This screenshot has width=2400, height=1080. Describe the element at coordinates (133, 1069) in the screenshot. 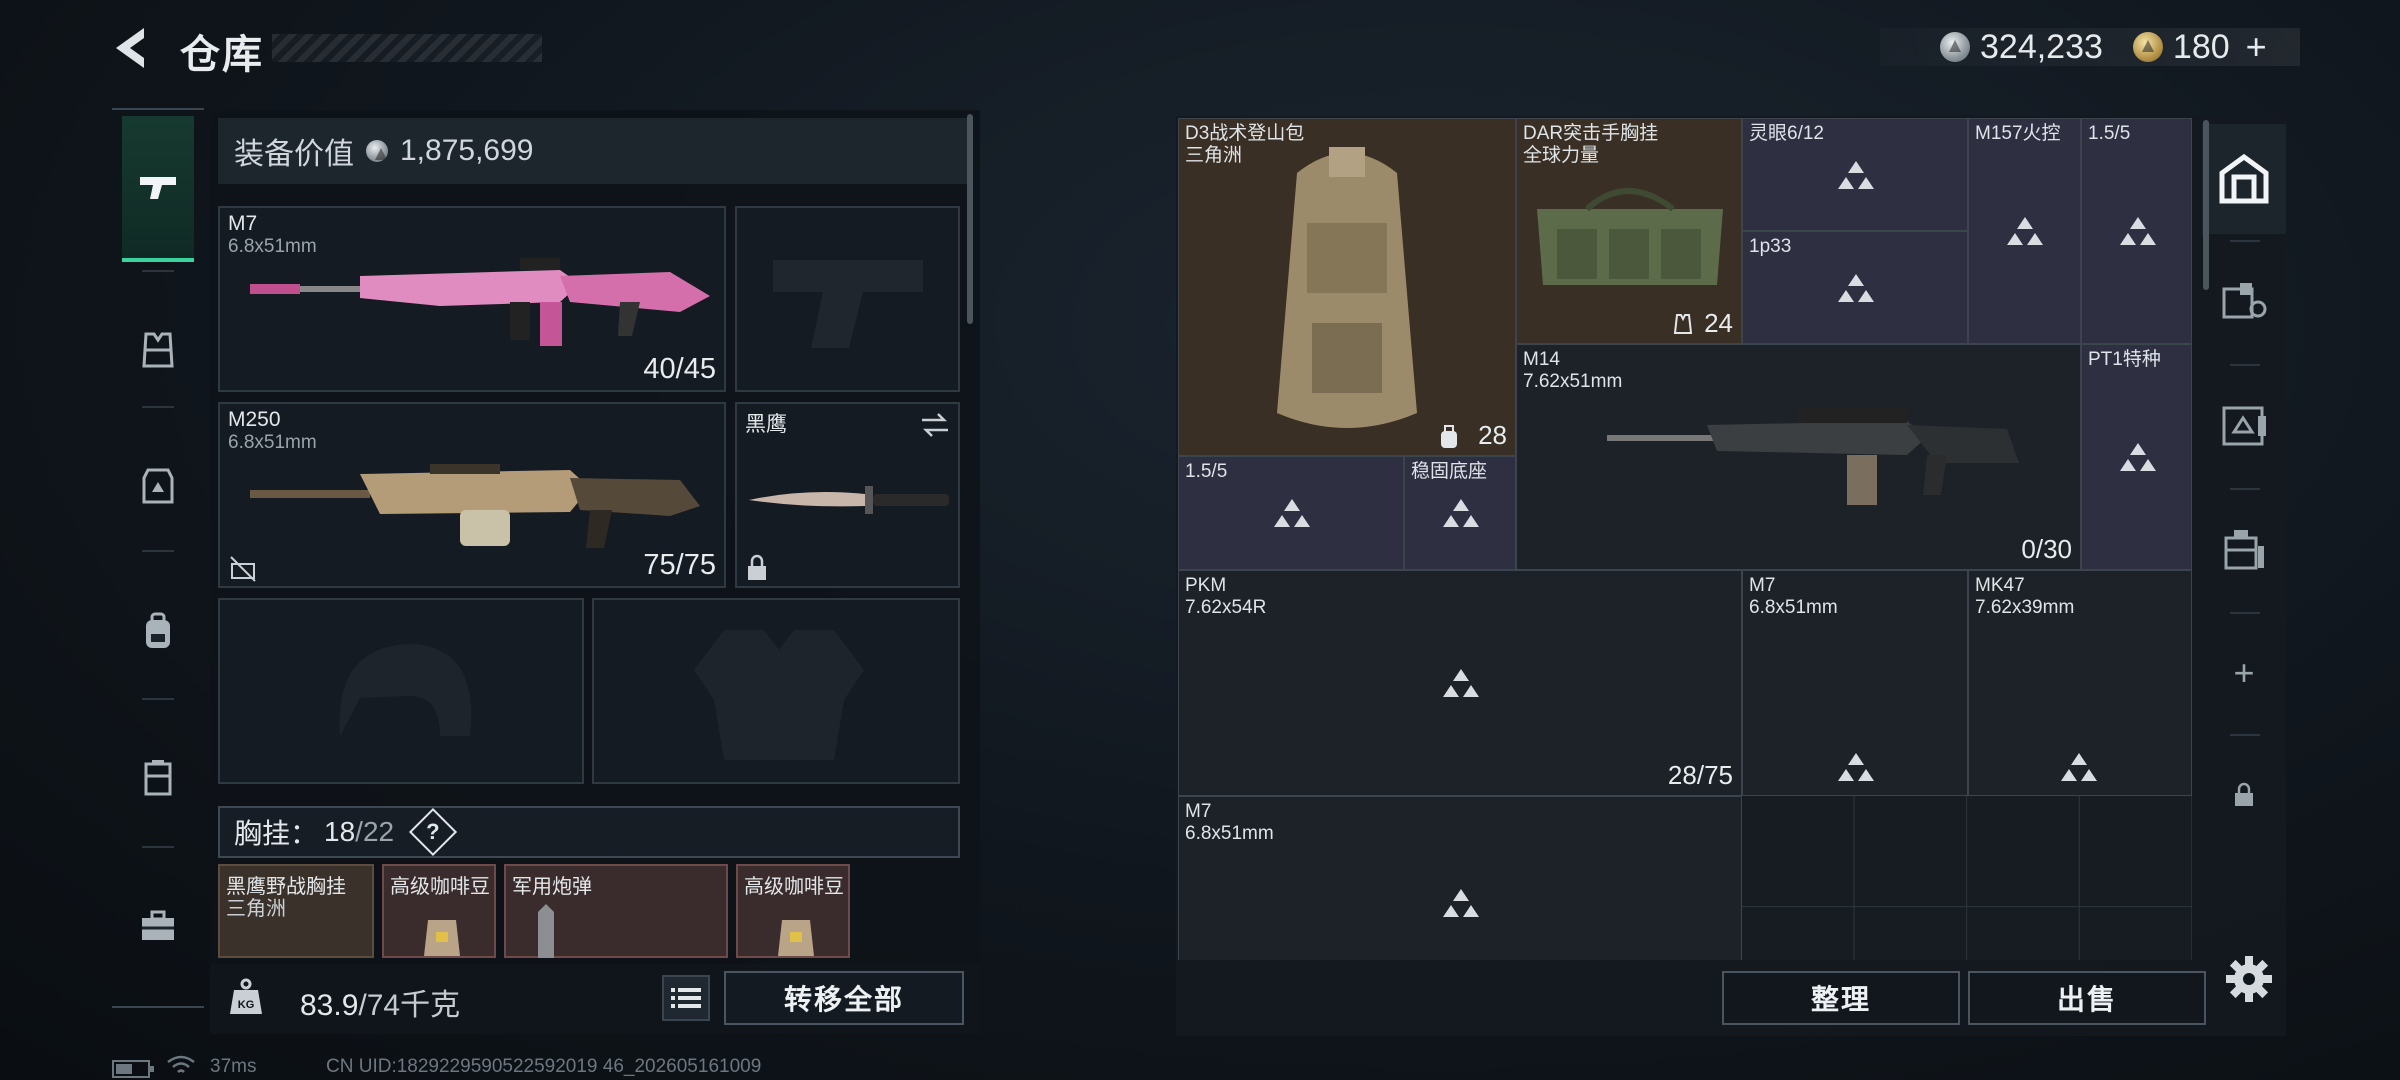

I see `battery-icon` at that location.